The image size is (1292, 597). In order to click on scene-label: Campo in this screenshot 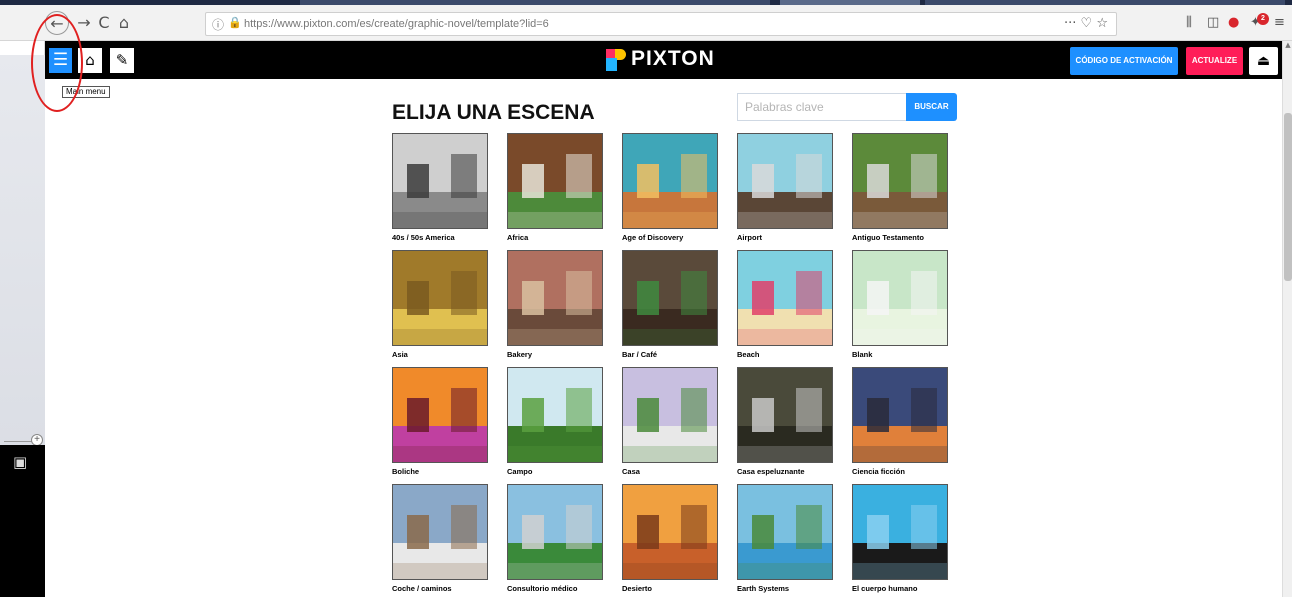, I will do `click(555, 471)`.